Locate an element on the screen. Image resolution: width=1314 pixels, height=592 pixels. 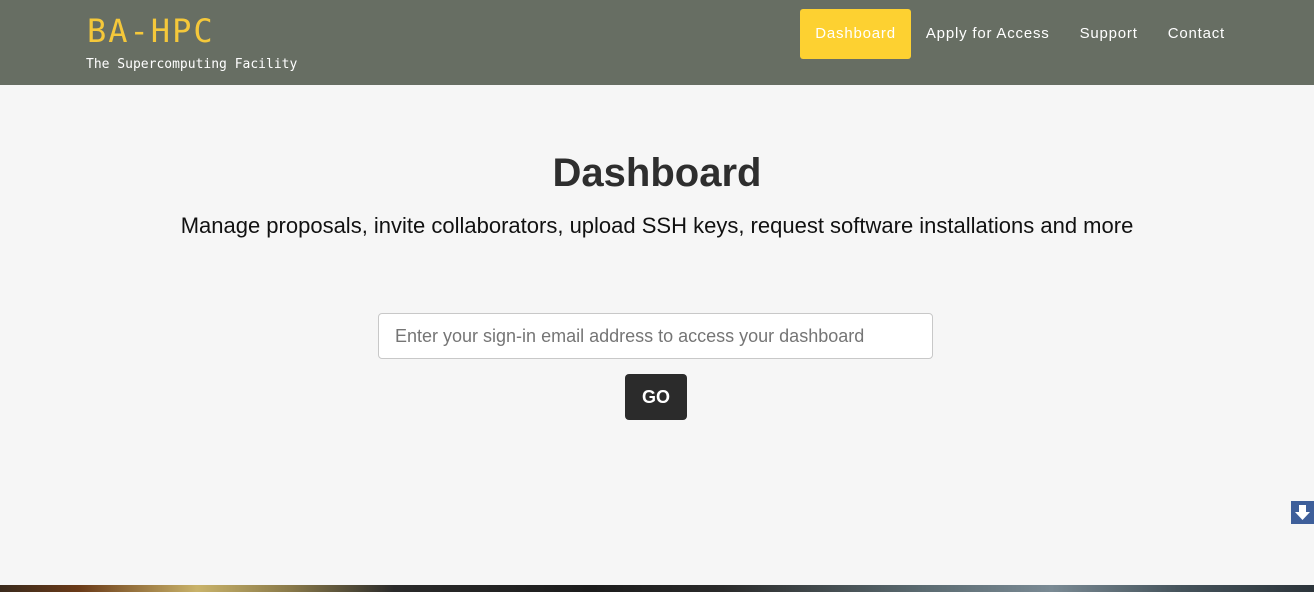
footer-banner-image is located at coordinates (657, 588).